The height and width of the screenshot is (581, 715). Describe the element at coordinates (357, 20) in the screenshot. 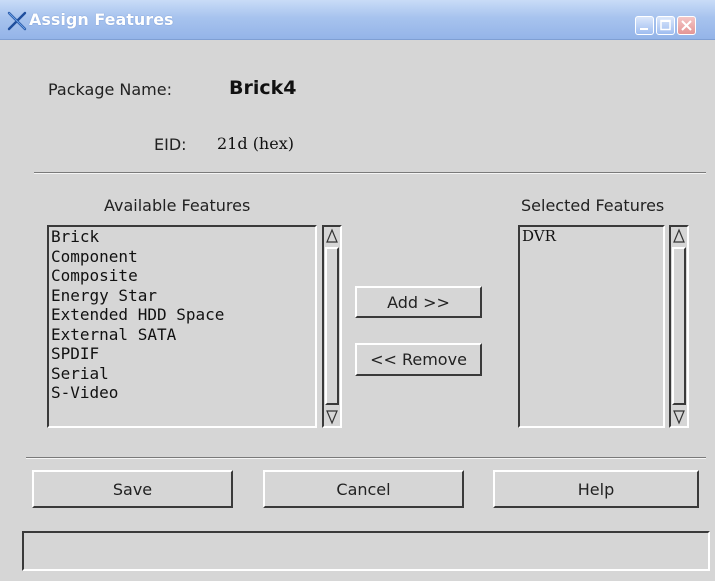

I see `title-bar: Assign Features` at that location.